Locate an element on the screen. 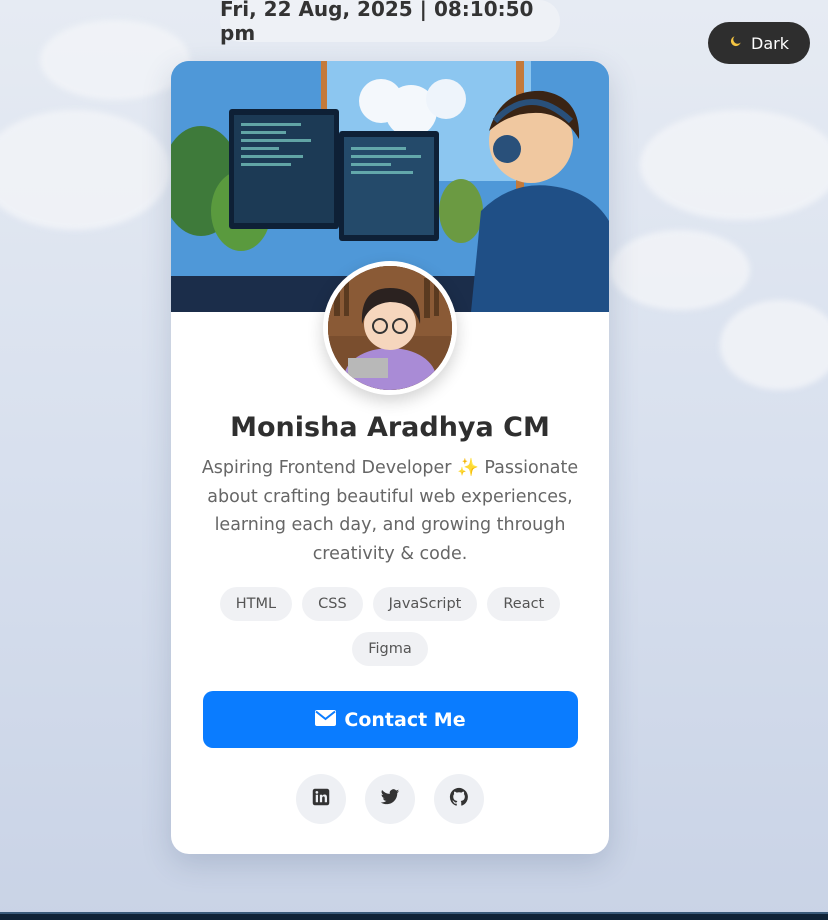  bottom-edge is located at coordinates (414, 916).